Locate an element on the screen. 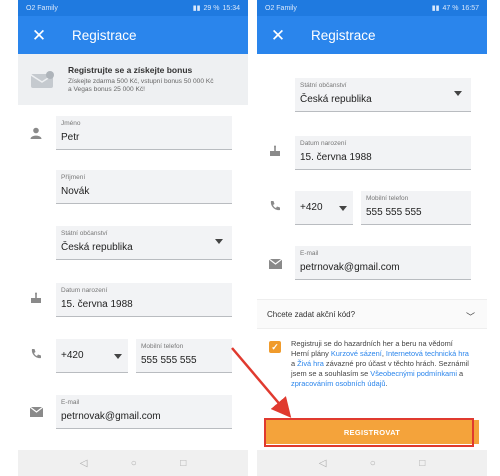  status-bar: O2 Family ▮▮ 29 % 15:34 is located at coordinates (133, 8).